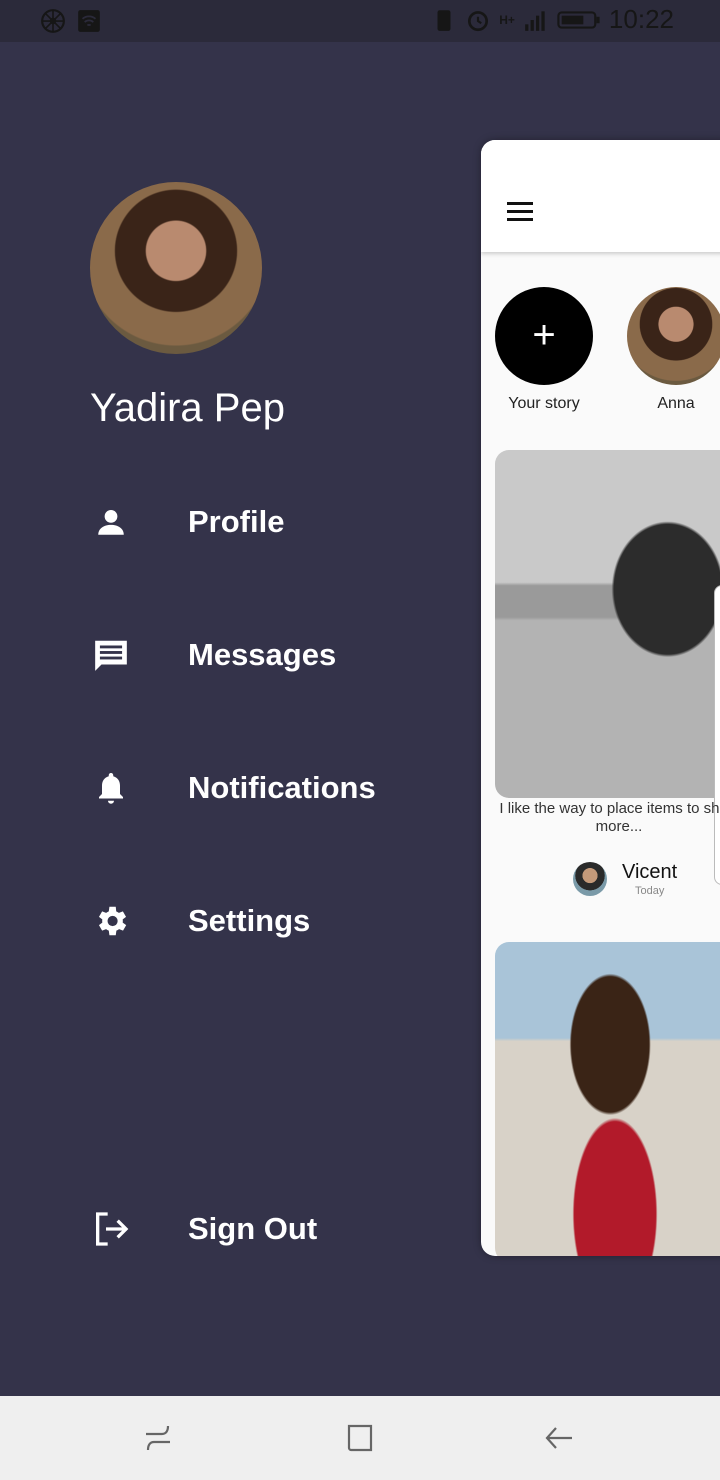  Describe the element at coordinates (650, 891) in the screenshot. I see `post-date: Today` at that location.